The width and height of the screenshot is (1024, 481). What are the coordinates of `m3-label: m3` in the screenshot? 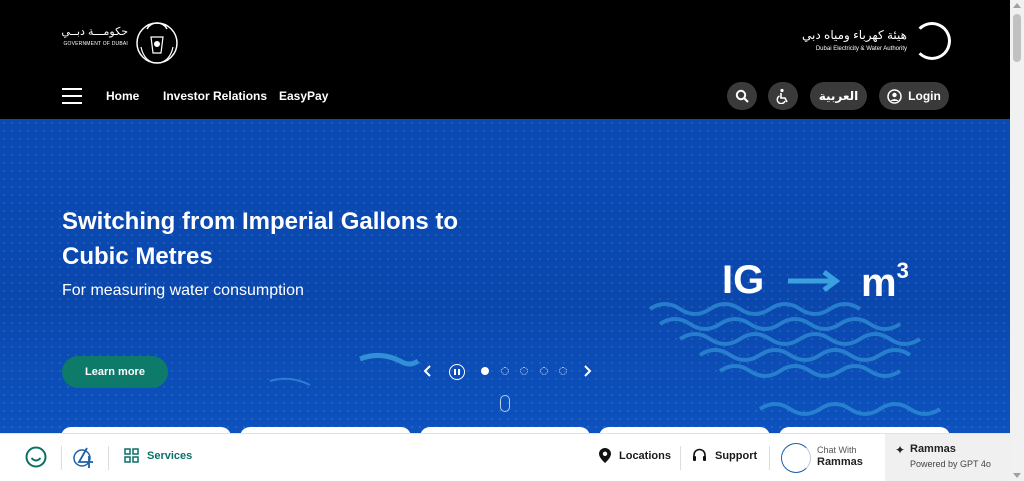 It's located at (885, 281).